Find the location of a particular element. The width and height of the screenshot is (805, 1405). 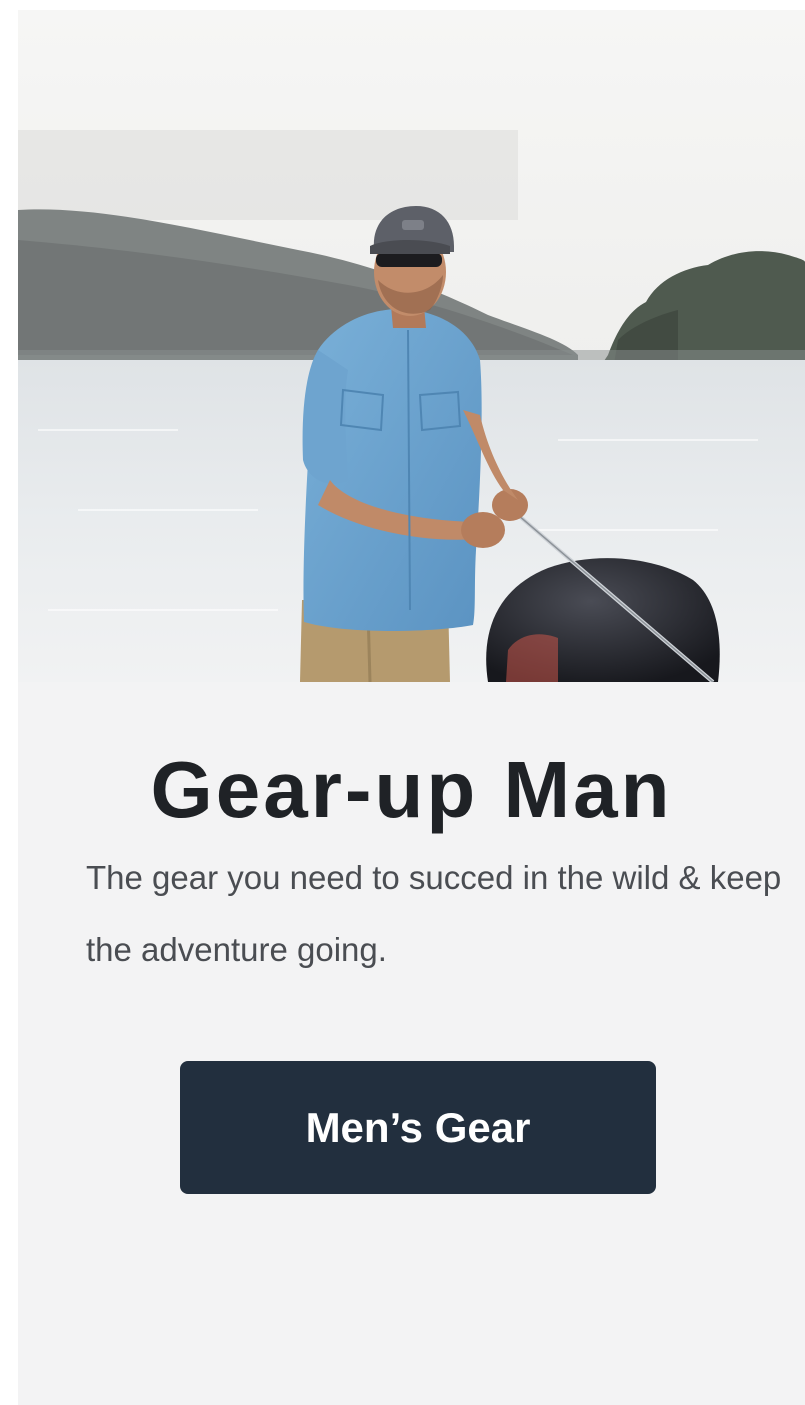

promo-headline: Gear-up Man is located at coordinates (411, 789).